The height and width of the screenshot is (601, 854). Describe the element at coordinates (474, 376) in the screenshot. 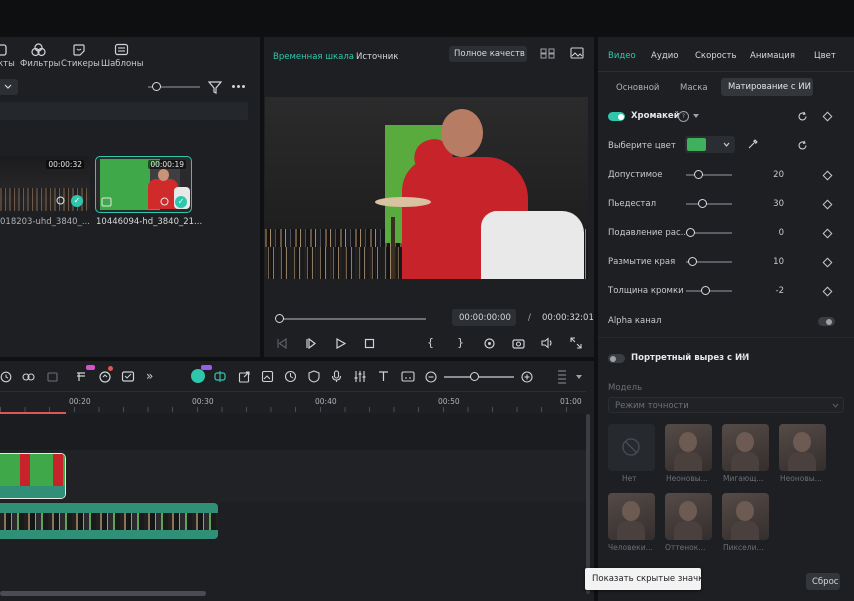

I see `zoom-knob` at that location.